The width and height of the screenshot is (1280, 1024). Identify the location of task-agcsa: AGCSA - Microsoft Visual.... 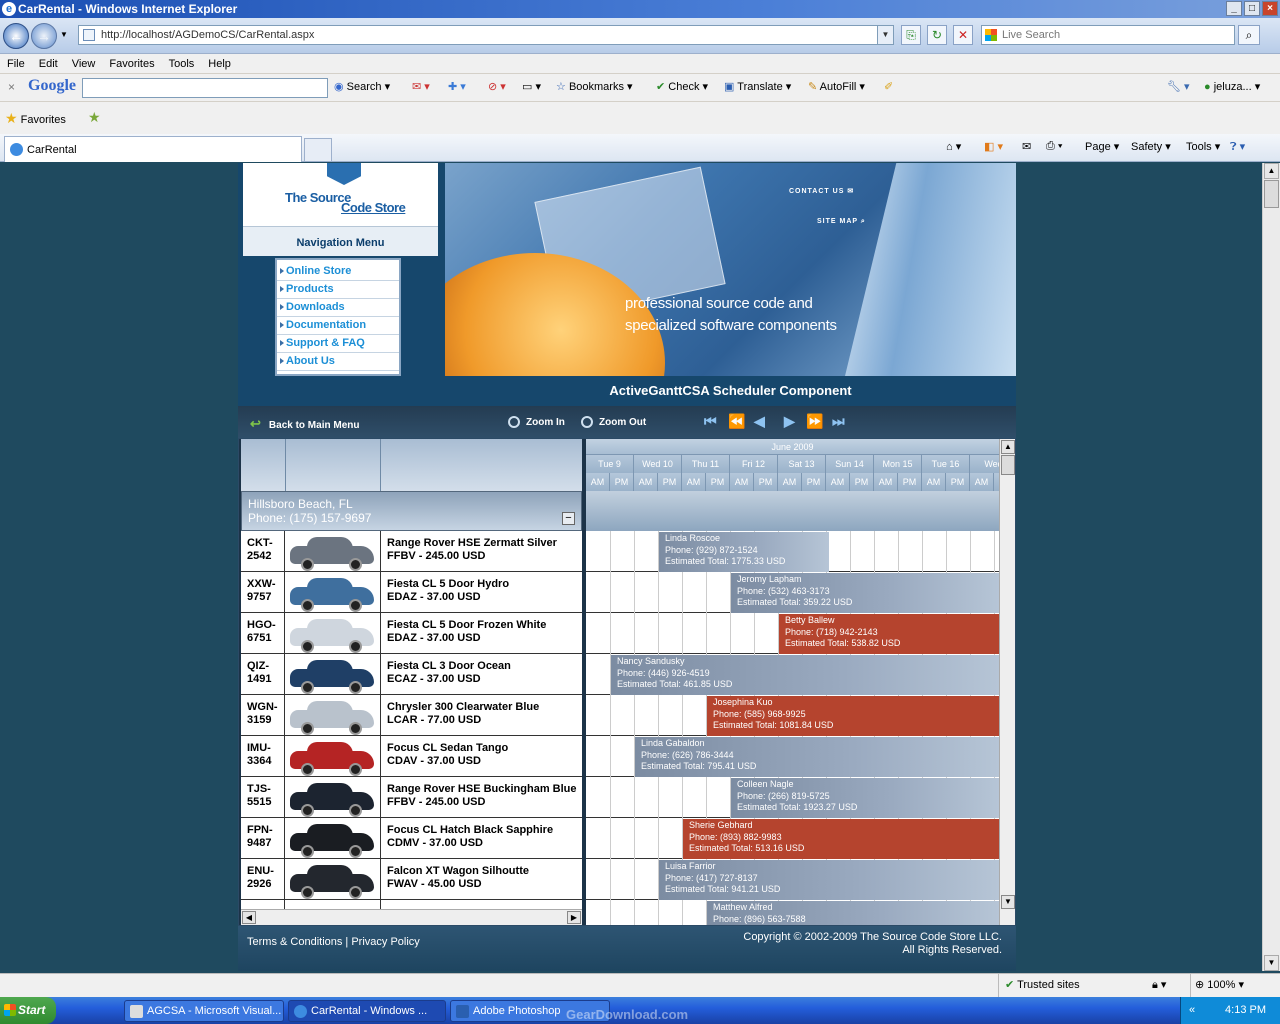
(204, 1011).